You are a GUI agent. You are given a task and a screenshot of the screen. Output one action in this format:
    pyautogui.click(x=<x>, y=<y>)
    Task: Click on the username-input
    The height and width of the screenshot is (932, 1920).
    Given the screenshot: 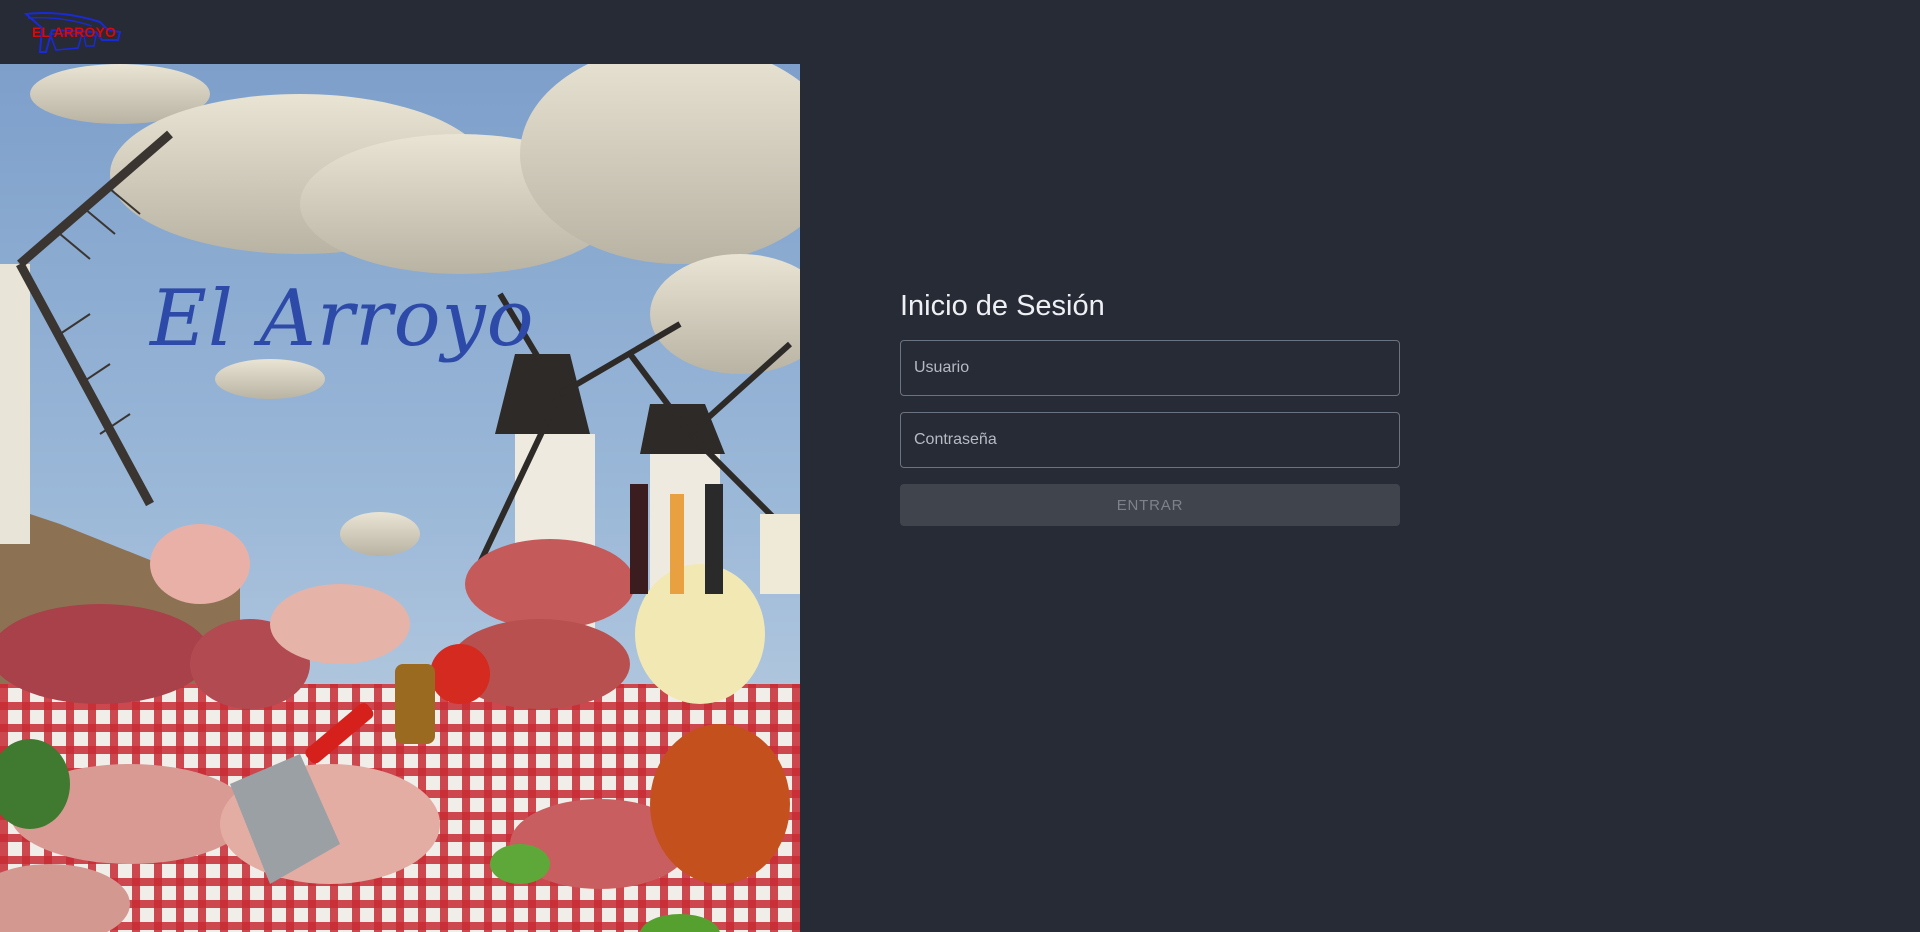 What is the action you would take?
    pyautogui.click(x=1150, y=368)
    